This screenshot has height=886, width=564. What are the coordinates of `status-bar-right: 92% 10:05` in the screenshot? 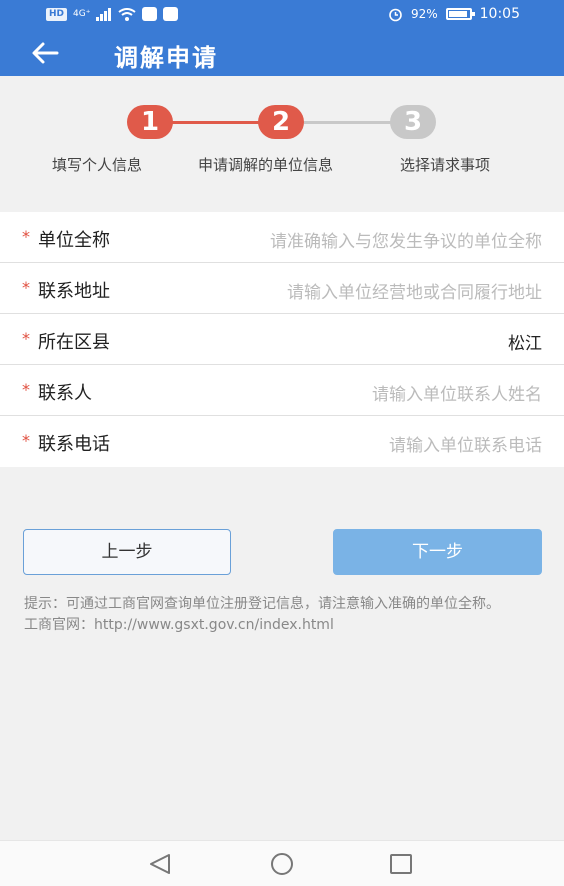 It's located at (454, 14).